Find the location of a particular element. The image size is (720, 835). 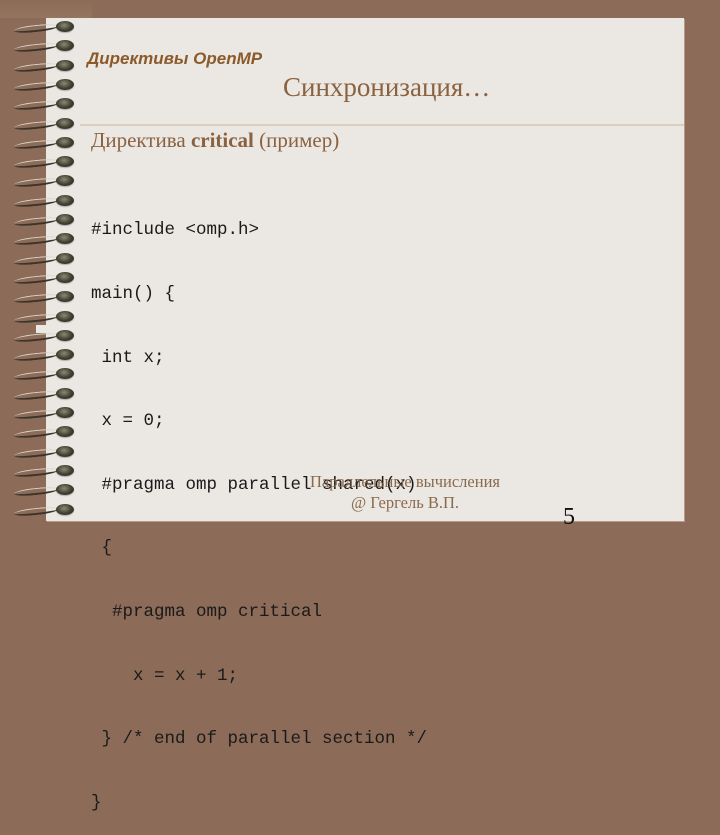

code-line: } /* end of parallel section */ is located at coordinates (259, 739).